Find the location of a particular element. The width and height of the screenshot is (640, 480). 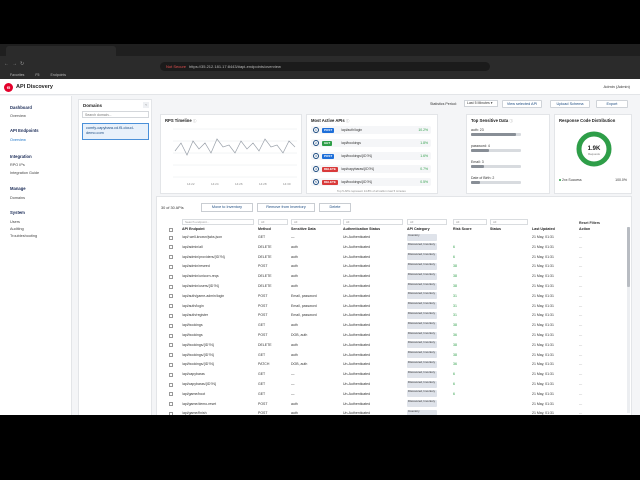

endpoint-cell: /api/capybaras/{ID?N} is located at coordinates (199, 384).